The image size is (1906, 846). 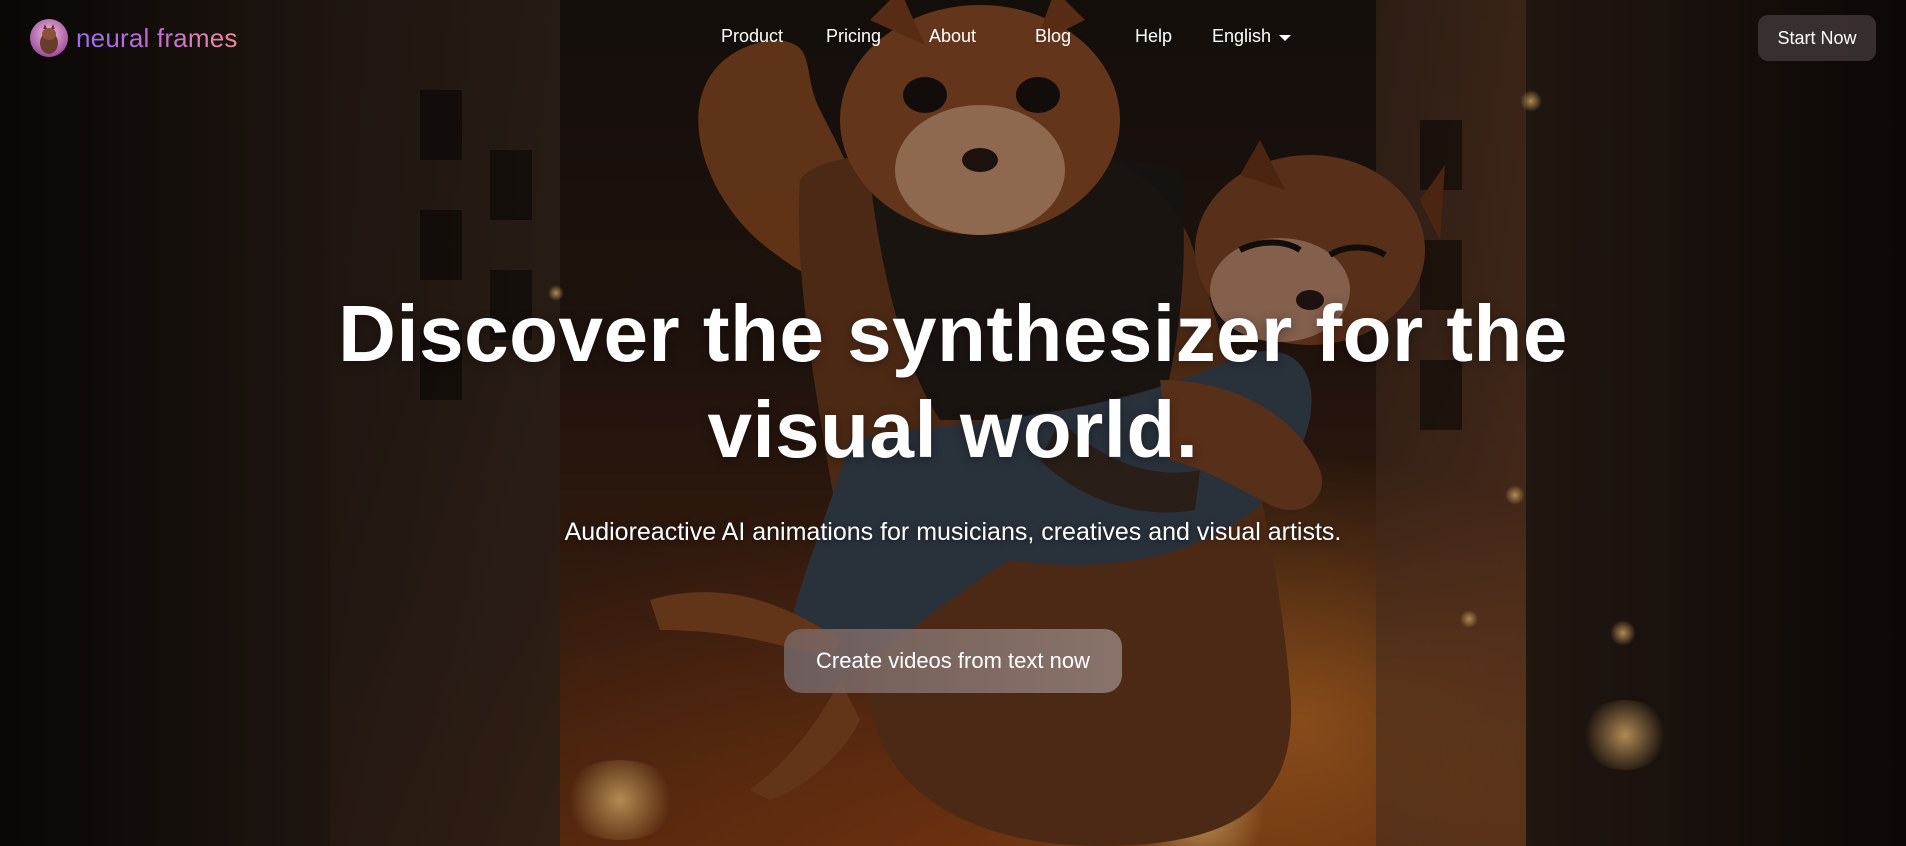 What do you see at coordinates (1817, 38) in the screenshot?
I see `start-now-button: Start Now` at bounding box center [1817, 38].